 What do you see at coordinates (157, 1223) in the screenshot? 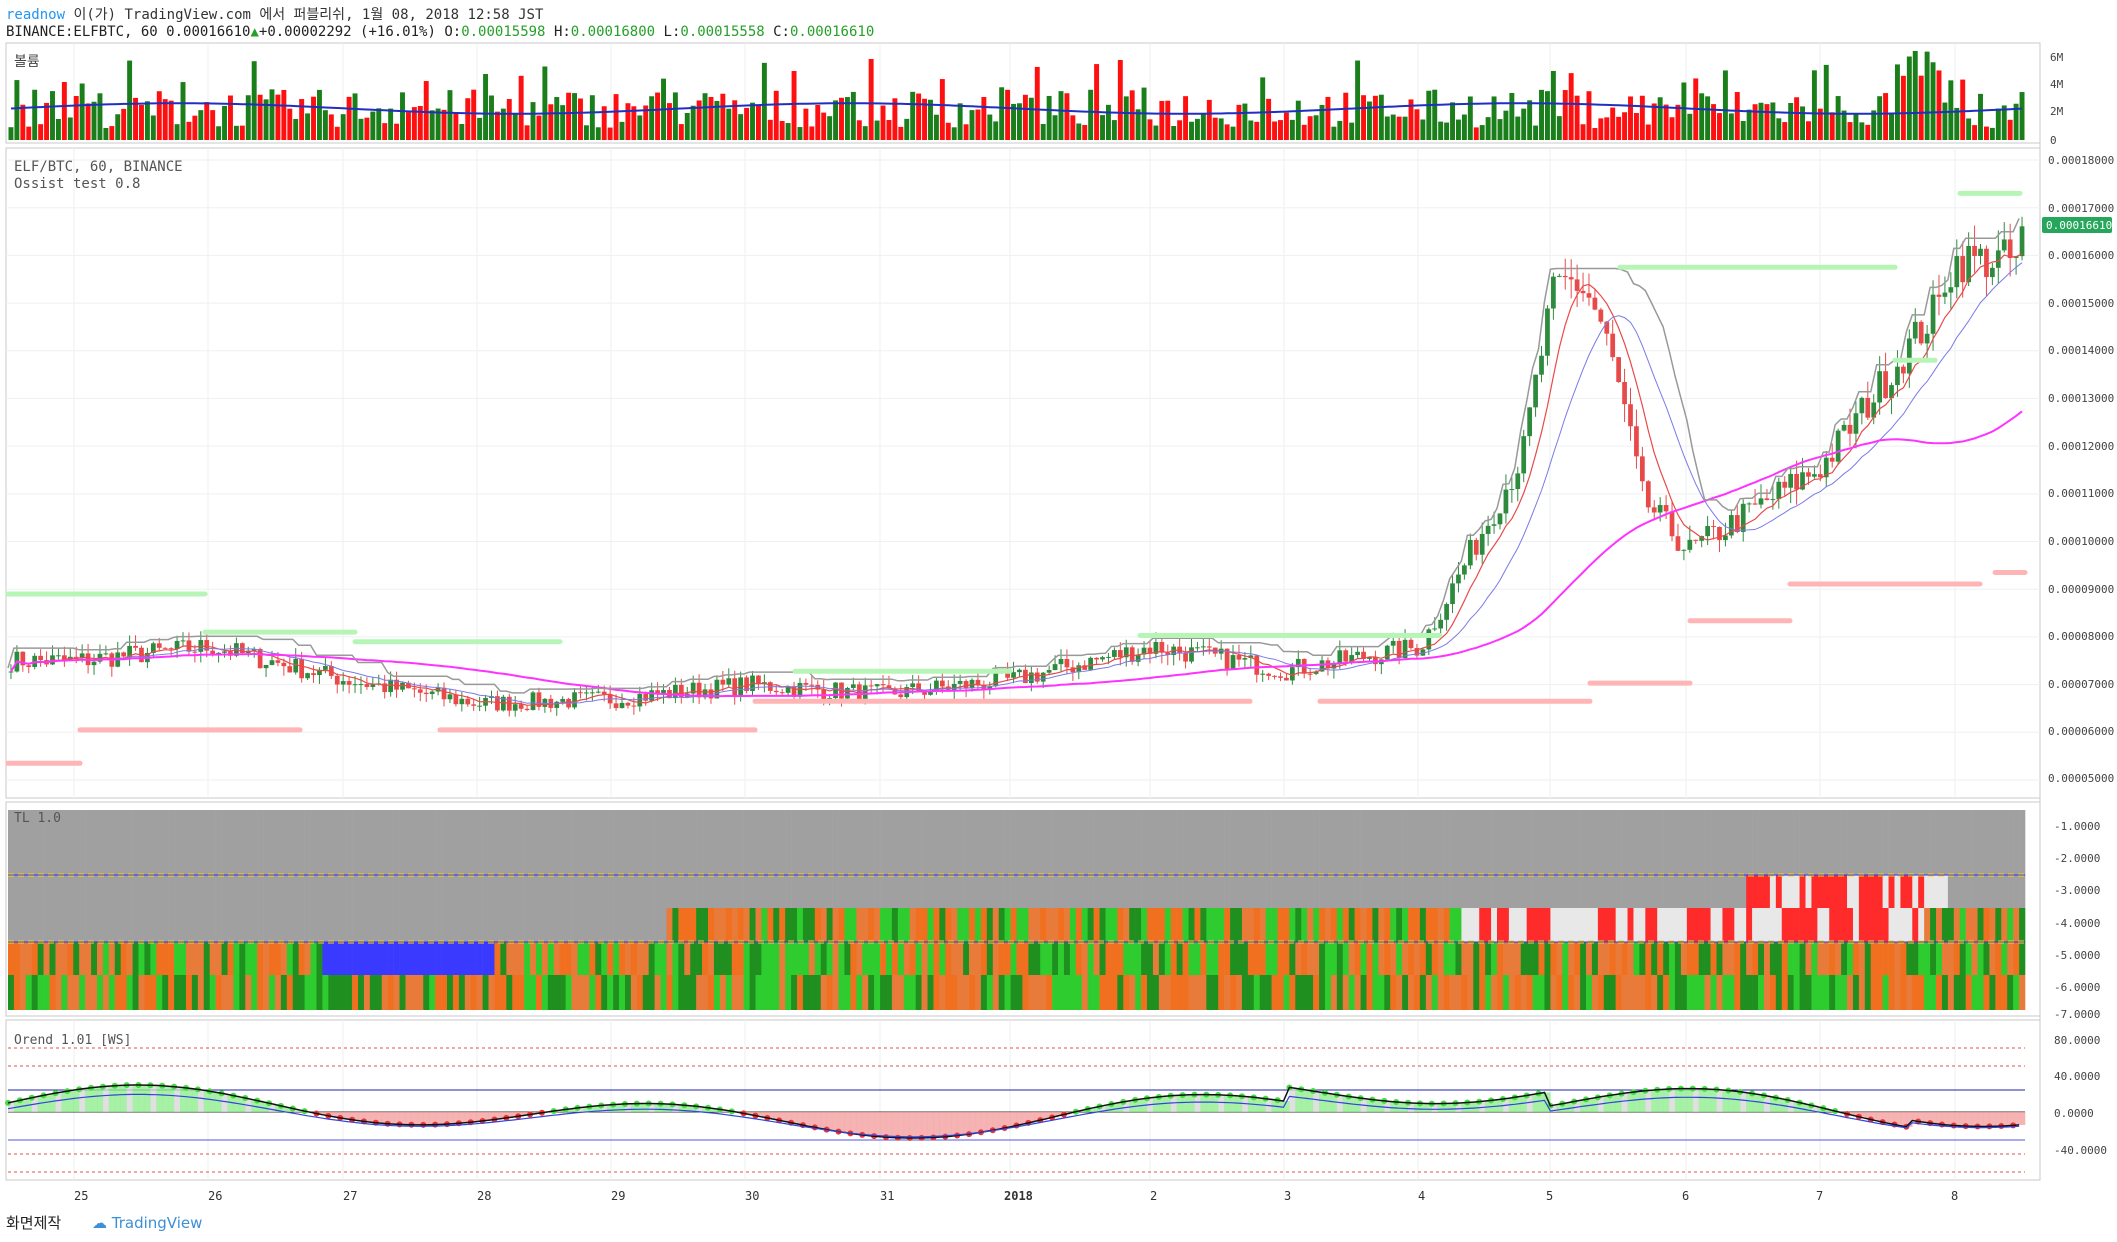
I see `tradingview-brand: TradingView` at bounding box center [157, 1223].